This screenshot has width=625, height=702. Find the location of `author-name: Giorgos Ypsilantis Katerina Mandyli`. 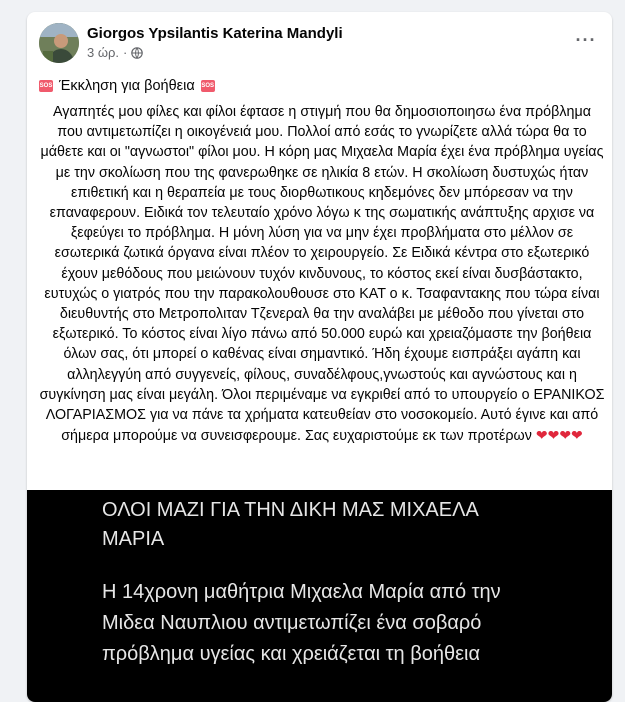

author-name: Giorgos Ypsilantis Katerina Mandyli is located at coordinates (215, 33).